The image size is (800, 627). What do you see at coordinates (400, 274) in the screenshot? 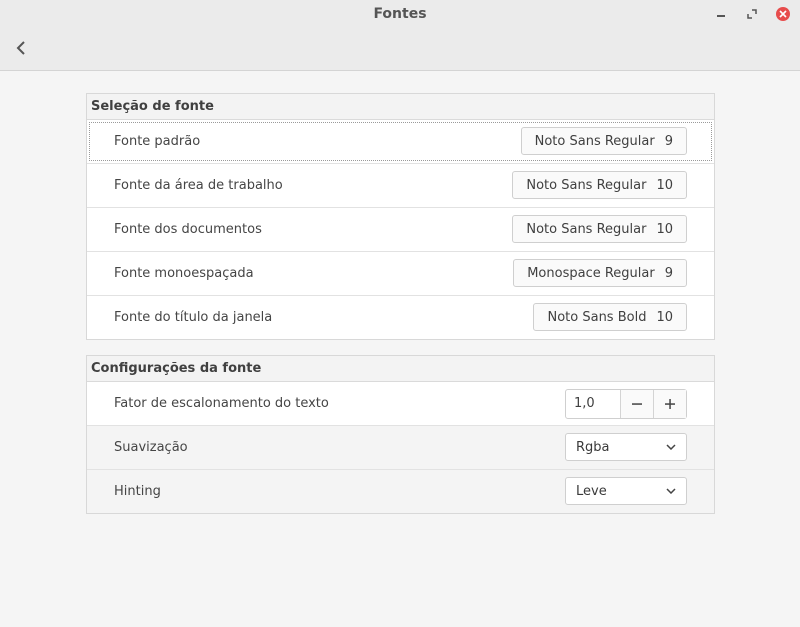
I see `monospace-font-row: Fonte monoespaçada Monospace Regular 9` at bounding box center [400, 274].